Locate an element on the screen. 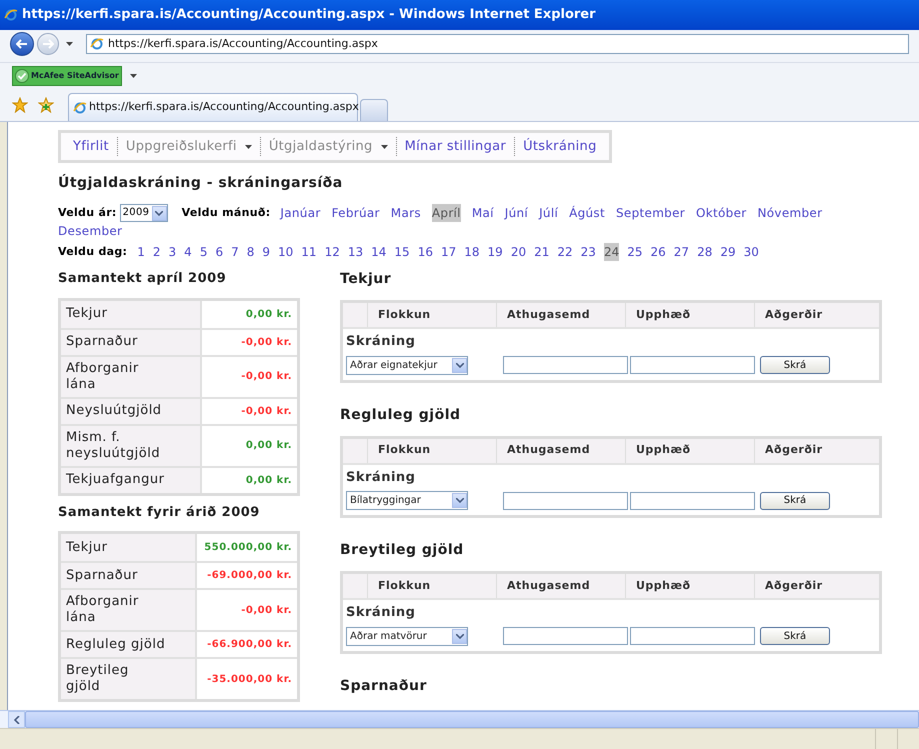 This screenshot has height=749, width=919. day-link: 24 is located at coordinates (612, 252).